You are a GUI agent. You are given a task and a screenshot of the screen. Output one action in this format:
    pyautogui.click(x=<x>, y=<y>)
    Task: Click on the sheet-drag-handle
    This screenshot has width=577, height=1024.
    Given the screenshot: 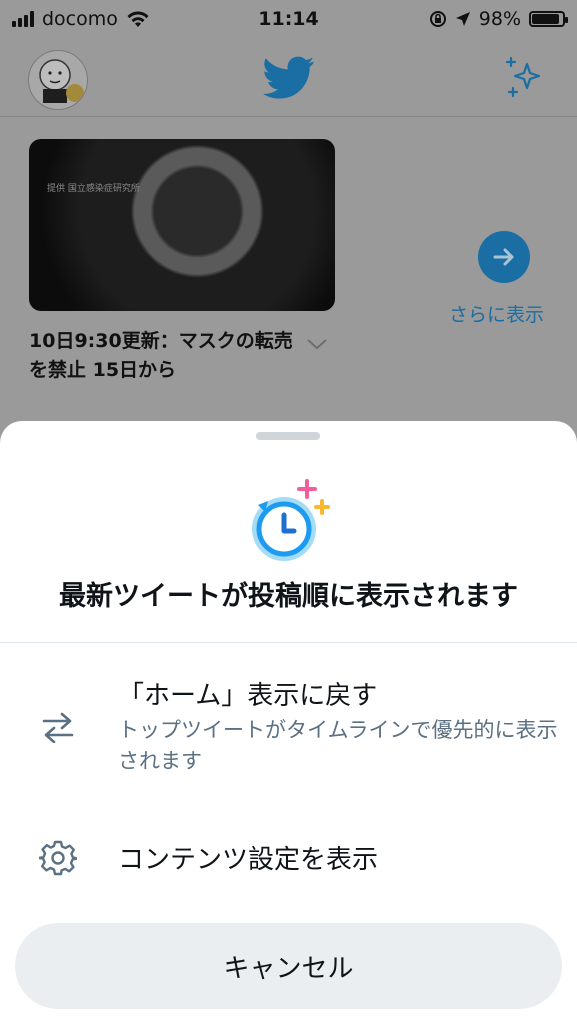 What is the action you would take?
    pyautogui.click(x=288, y=436)
    